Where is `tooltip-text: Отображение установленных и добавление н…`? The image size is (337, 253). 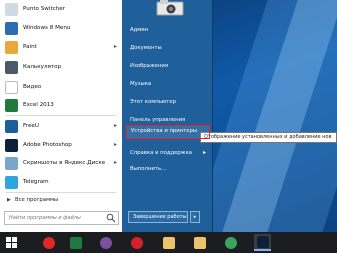
tooltip-text: Отображение установленных и добавление н… is located at coordinates (268, 137).